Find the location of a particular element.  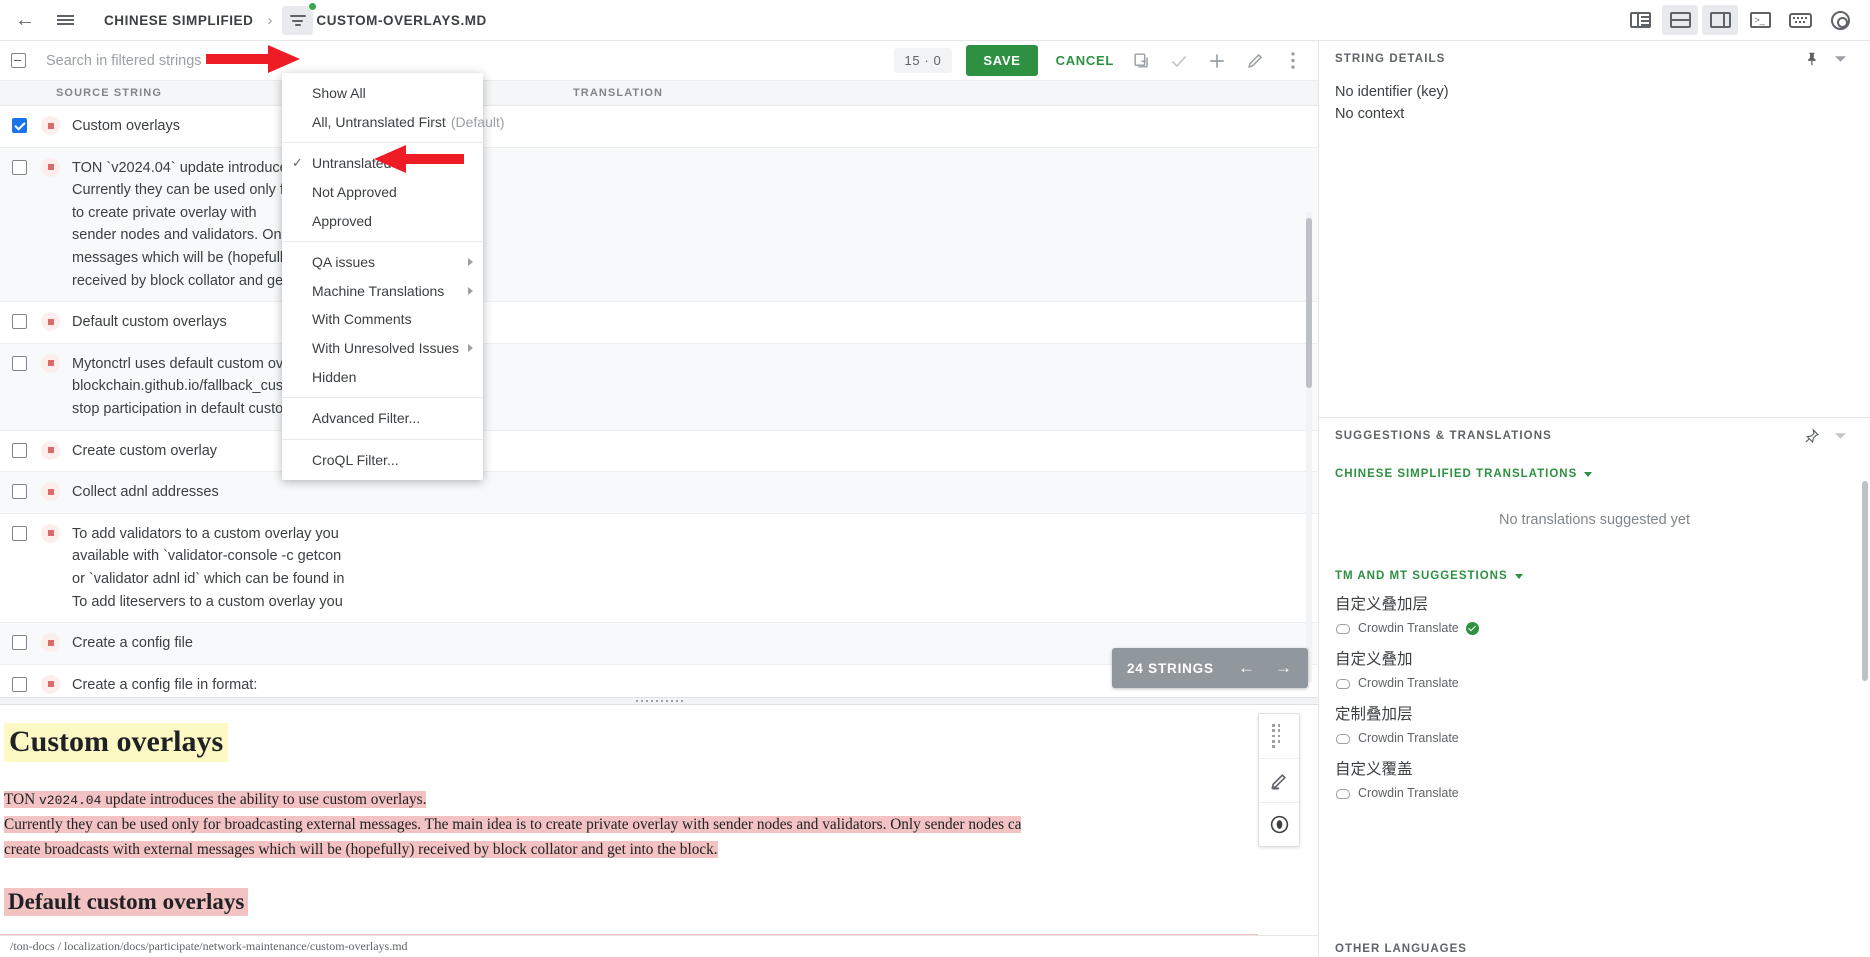

back-arrow-icon: ← is located at coordinates (25, 20).